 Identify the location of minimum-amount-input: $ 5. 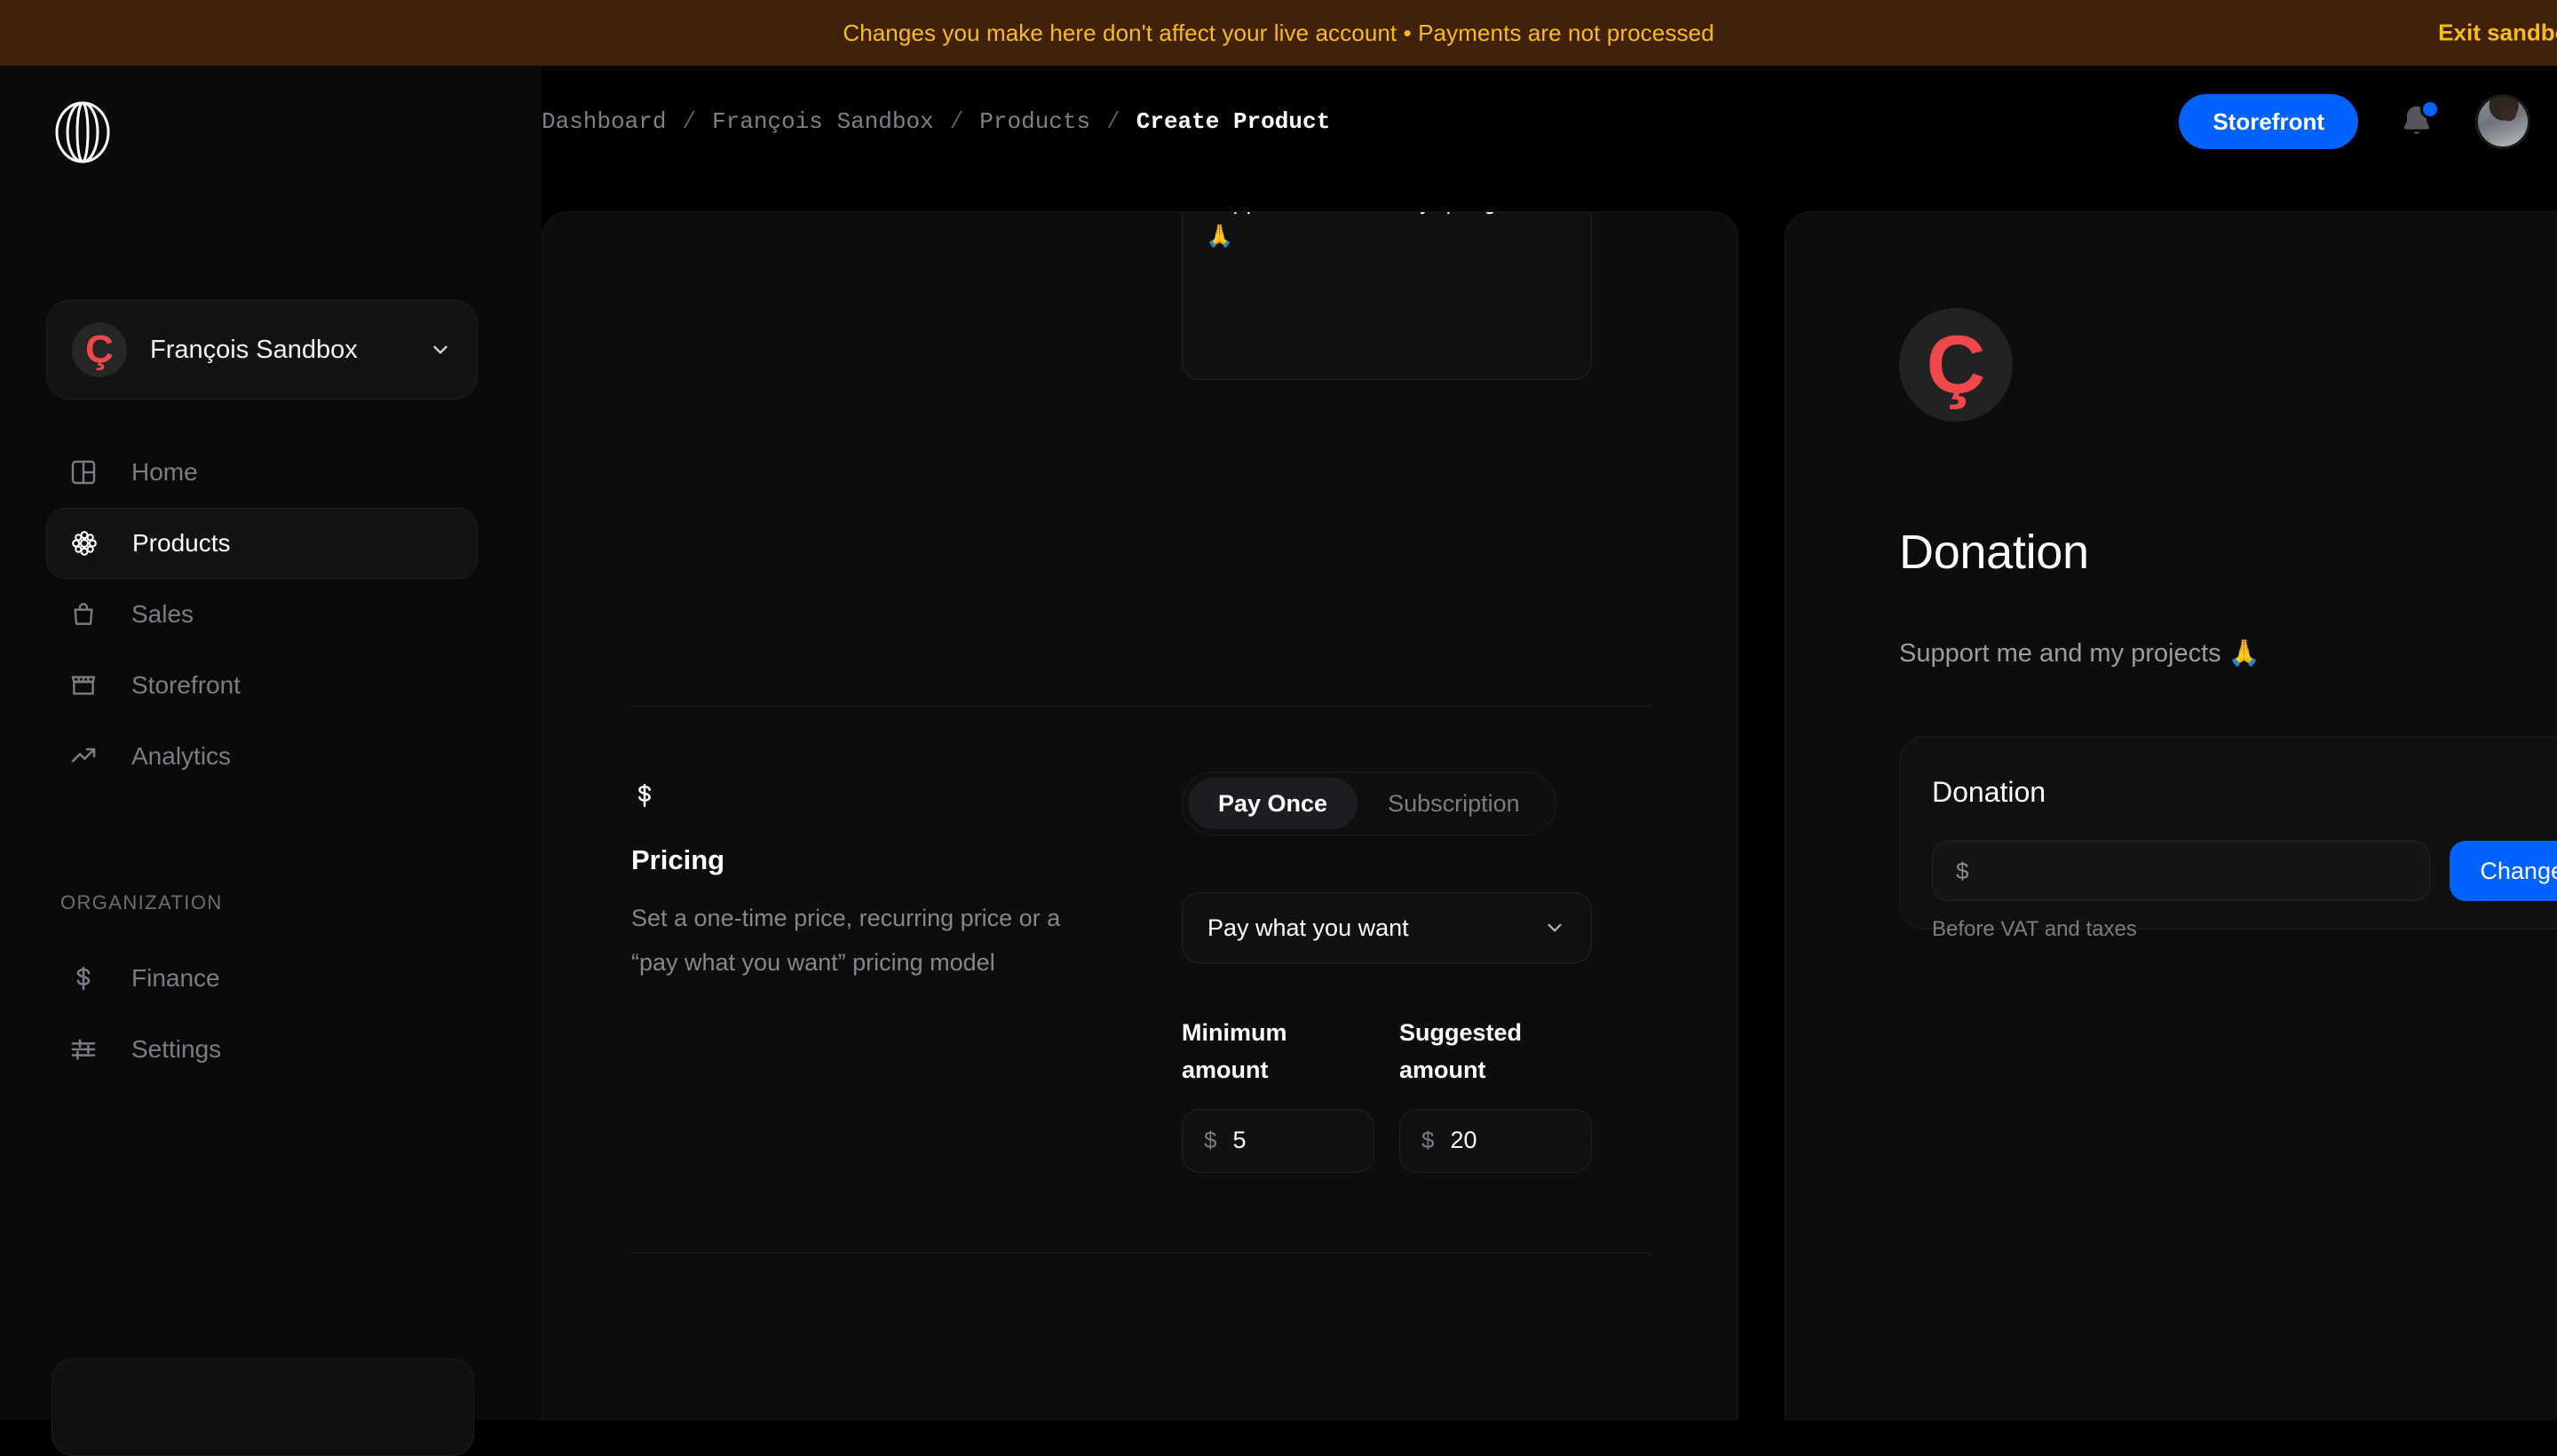
(1278, 1140).